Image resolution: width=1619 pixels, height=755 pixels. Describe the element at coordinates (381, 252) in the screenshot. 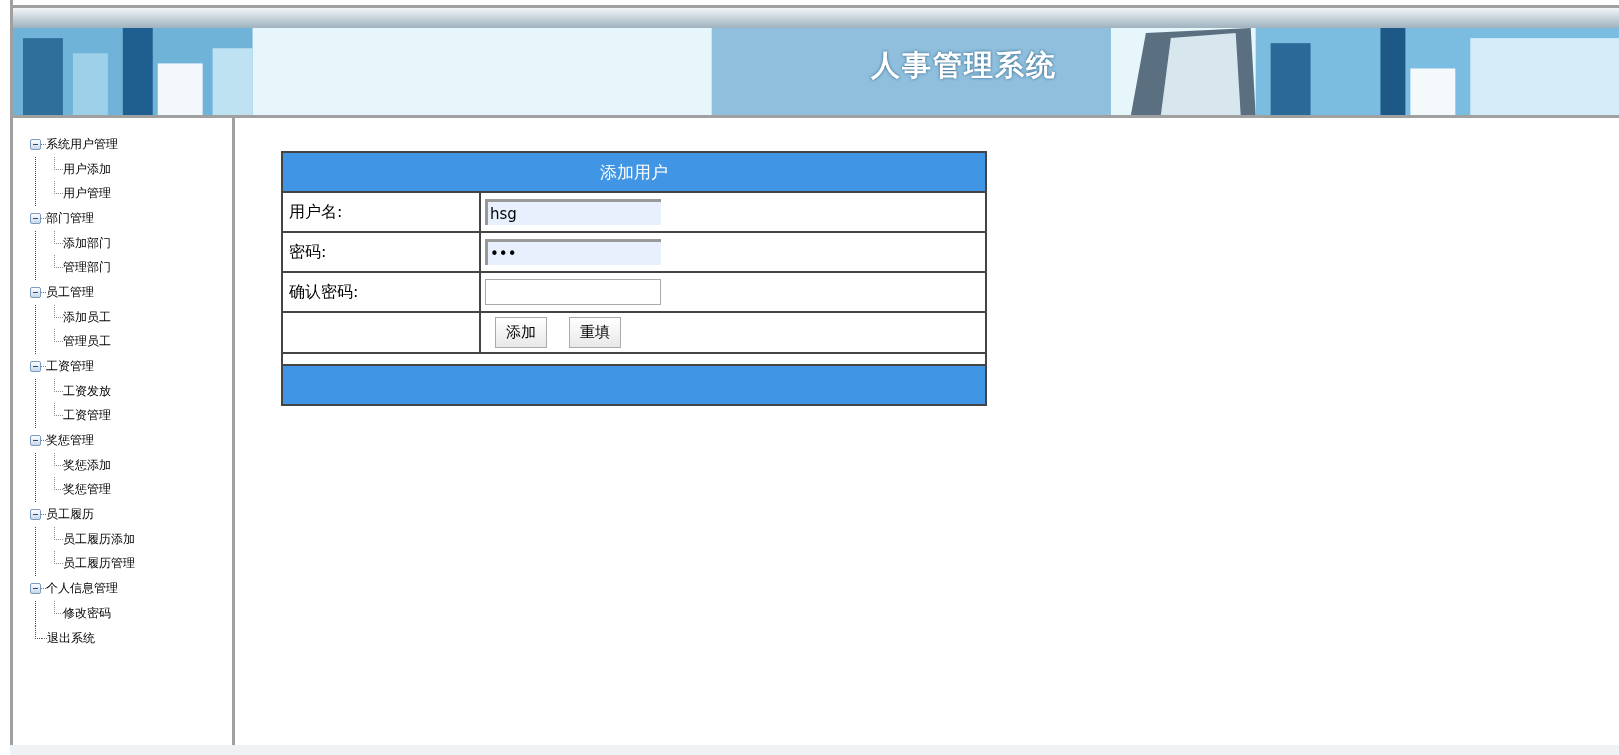

I see `field-label: 密码:` at that location.